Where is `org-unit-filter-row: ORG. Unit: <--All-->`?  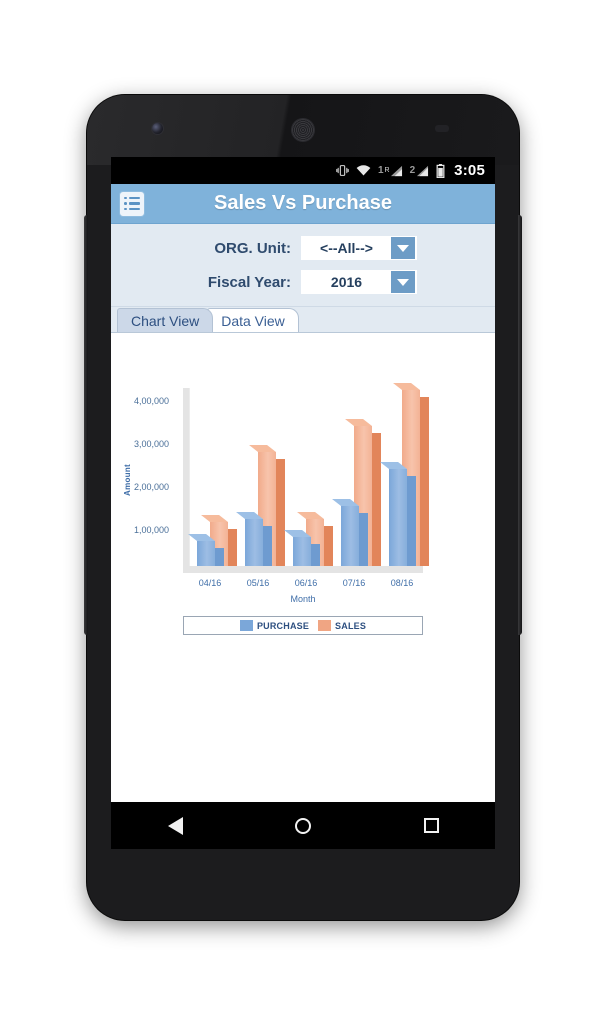
org-unit-filter-row: ORG. Unit: <--All--> is located at coordinates (303, 248).